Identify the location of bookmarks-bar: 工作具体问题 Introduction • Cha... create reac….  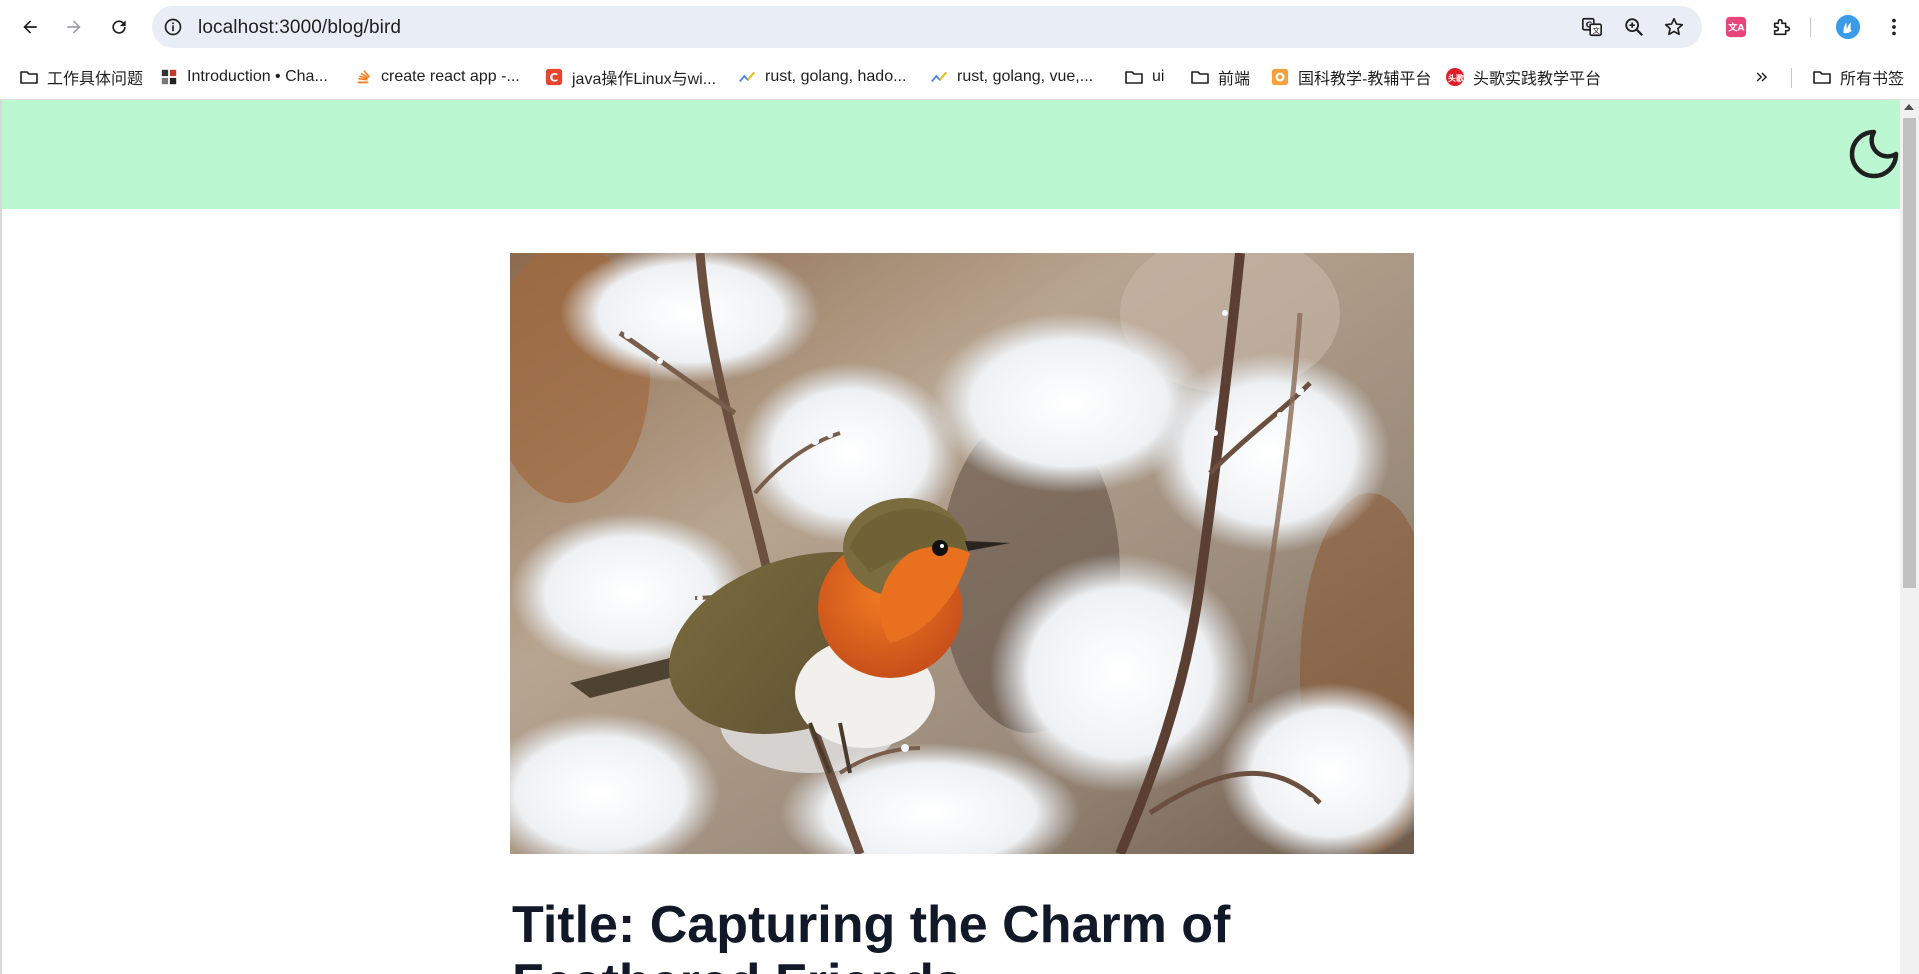
(959, 77).